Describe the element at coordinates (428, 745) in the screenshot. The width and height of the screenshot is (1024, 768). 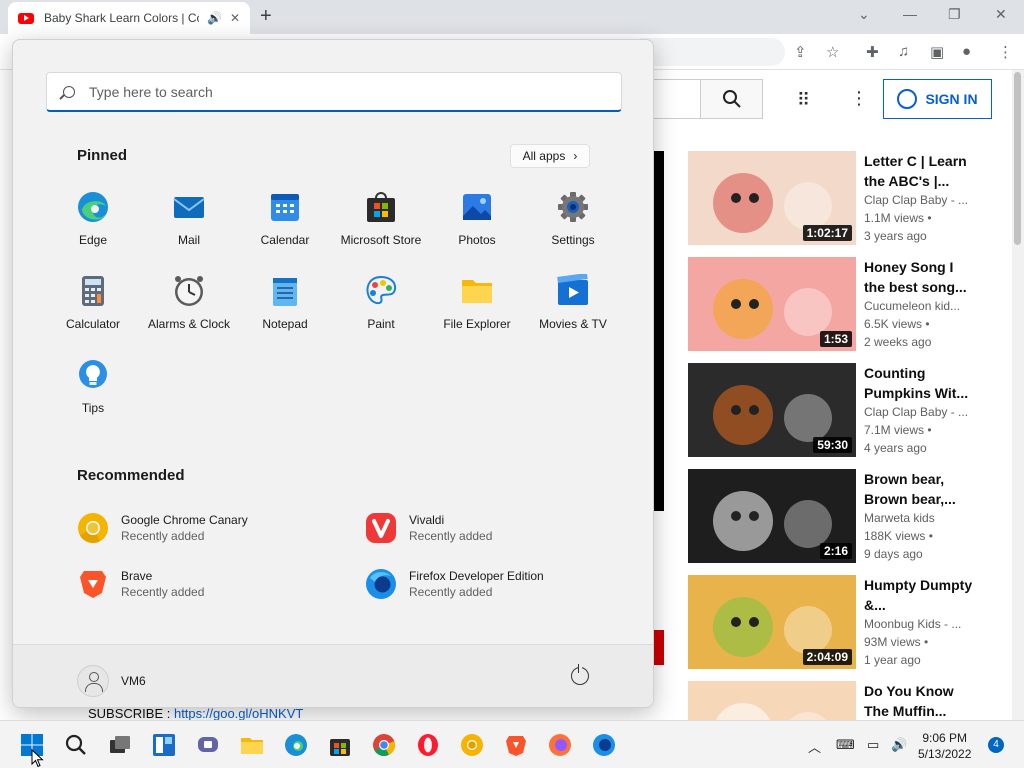
I see `opera-taskbar-button` at that location.